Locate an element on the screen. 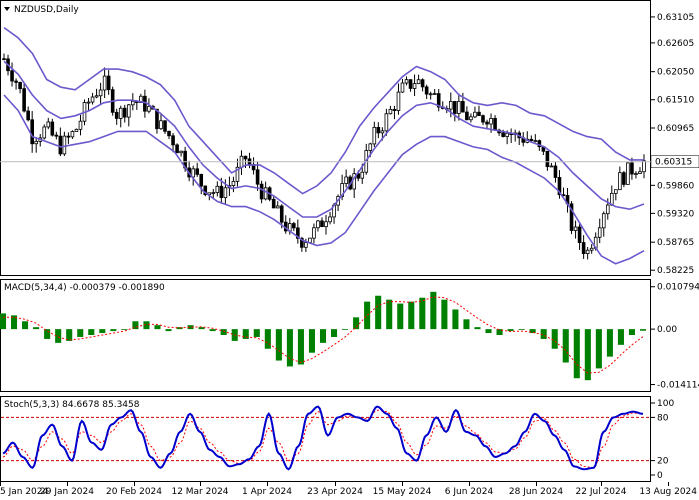 Image resolution: width=699 pixels, height=500 pixels. price-tick-label: 0.62605 is located at coordinates (675, 44).